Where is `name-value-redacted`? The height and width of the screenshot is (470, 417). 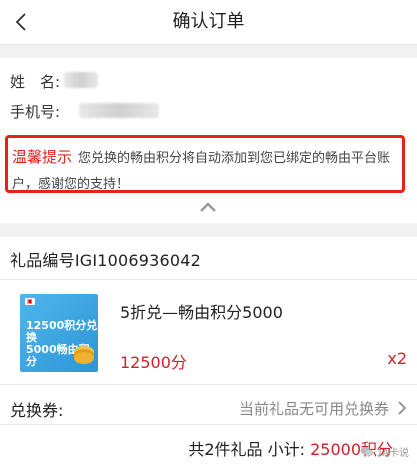 name-value-redacted is located at coordinates (81, 80).